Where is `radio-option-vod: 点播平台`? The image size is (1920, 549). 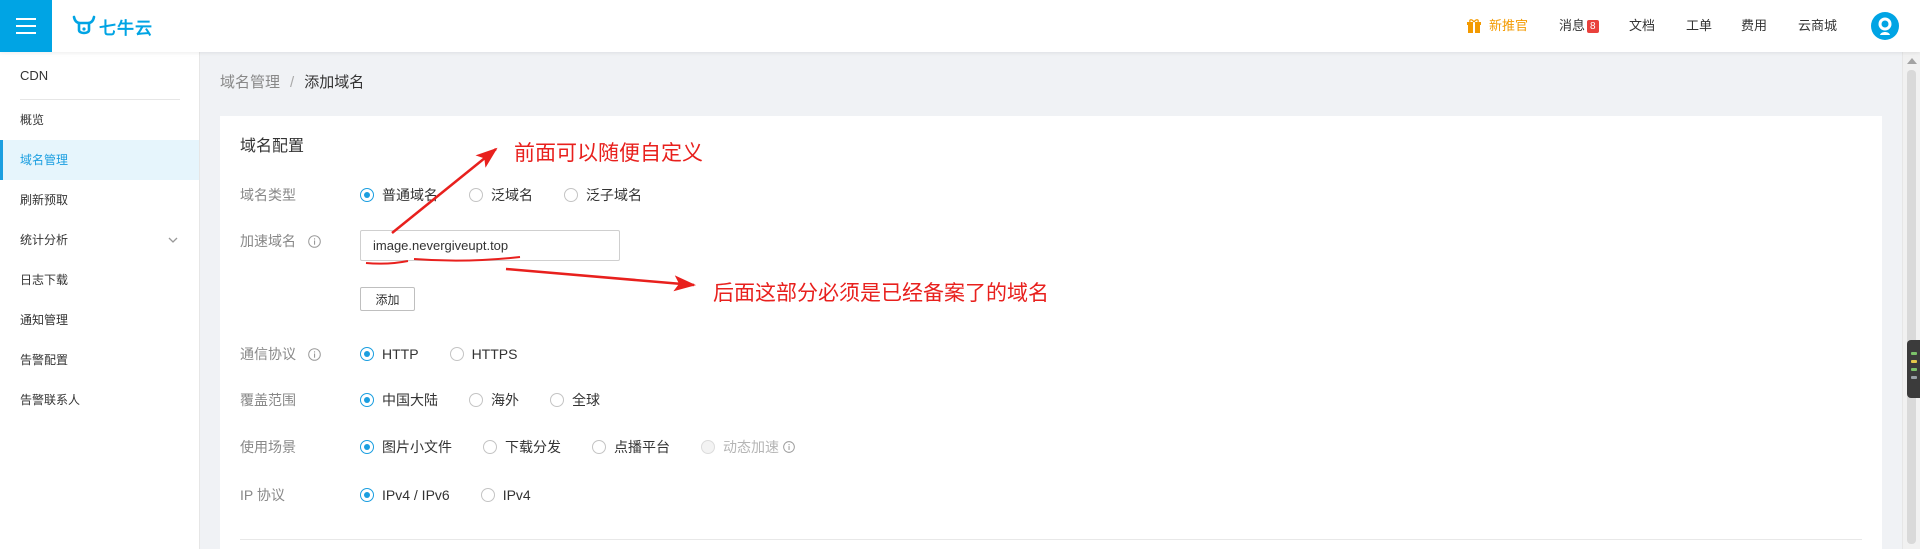 radio-option-vod: 点播平台 is located at coordinates (631, 447).